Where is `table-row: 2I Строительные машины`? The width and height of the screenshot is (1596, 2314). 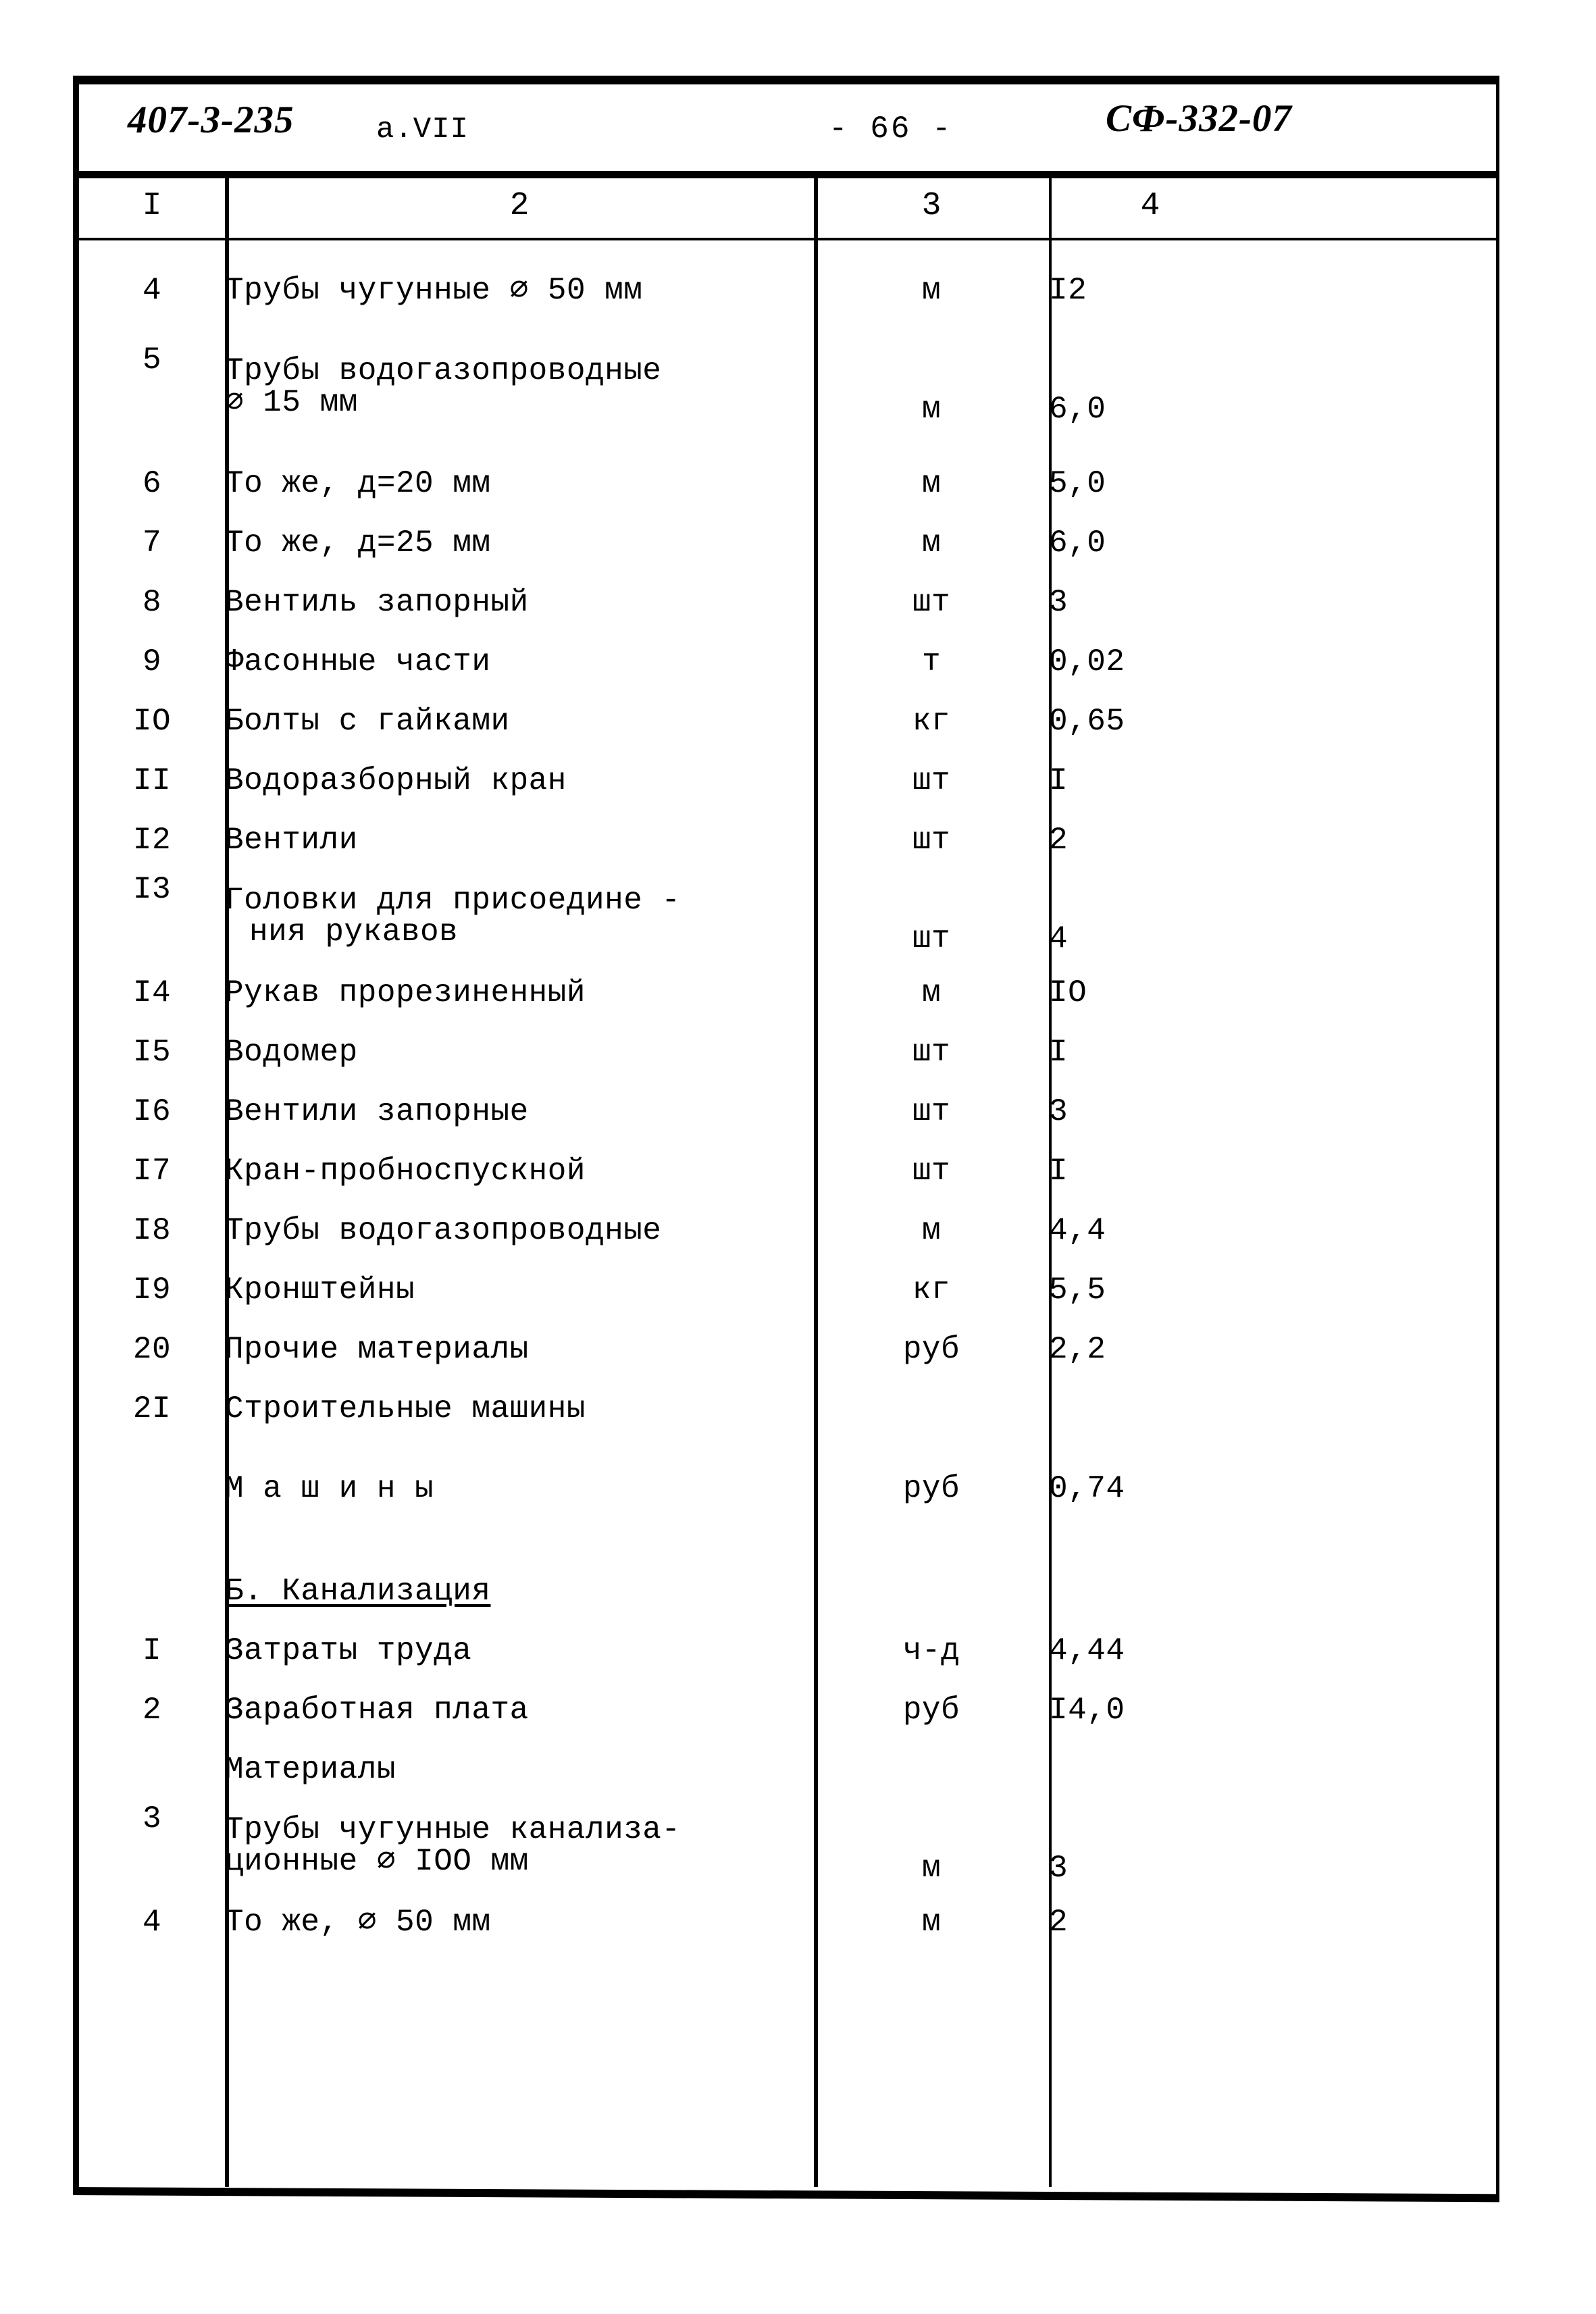
table-row: 2I Строительные машины is located at coordinates (790, 1409).